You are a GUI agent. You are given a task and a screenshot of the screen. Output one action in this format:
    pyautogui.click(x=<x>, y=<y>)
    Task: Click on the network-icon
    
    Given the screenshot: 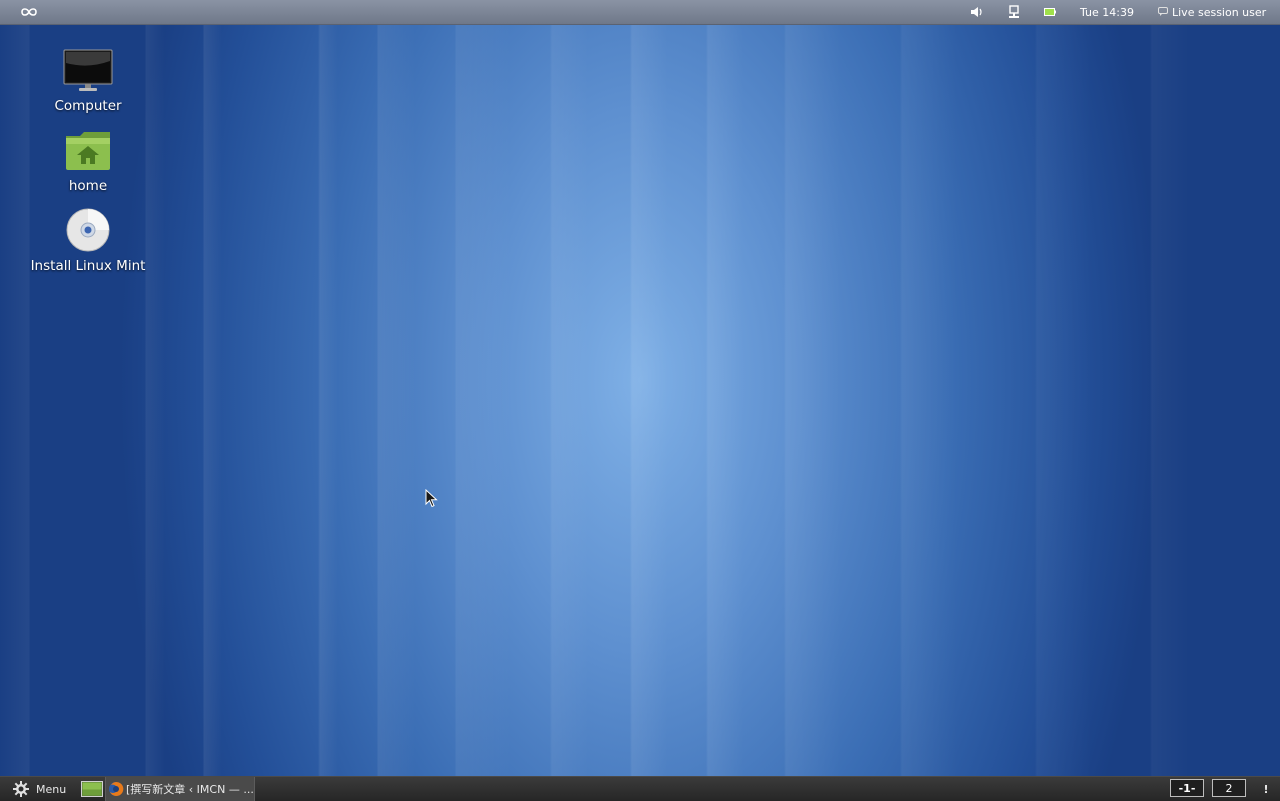 What is the action you would take?
    pyautogui.click(x=1014, y=12)
    